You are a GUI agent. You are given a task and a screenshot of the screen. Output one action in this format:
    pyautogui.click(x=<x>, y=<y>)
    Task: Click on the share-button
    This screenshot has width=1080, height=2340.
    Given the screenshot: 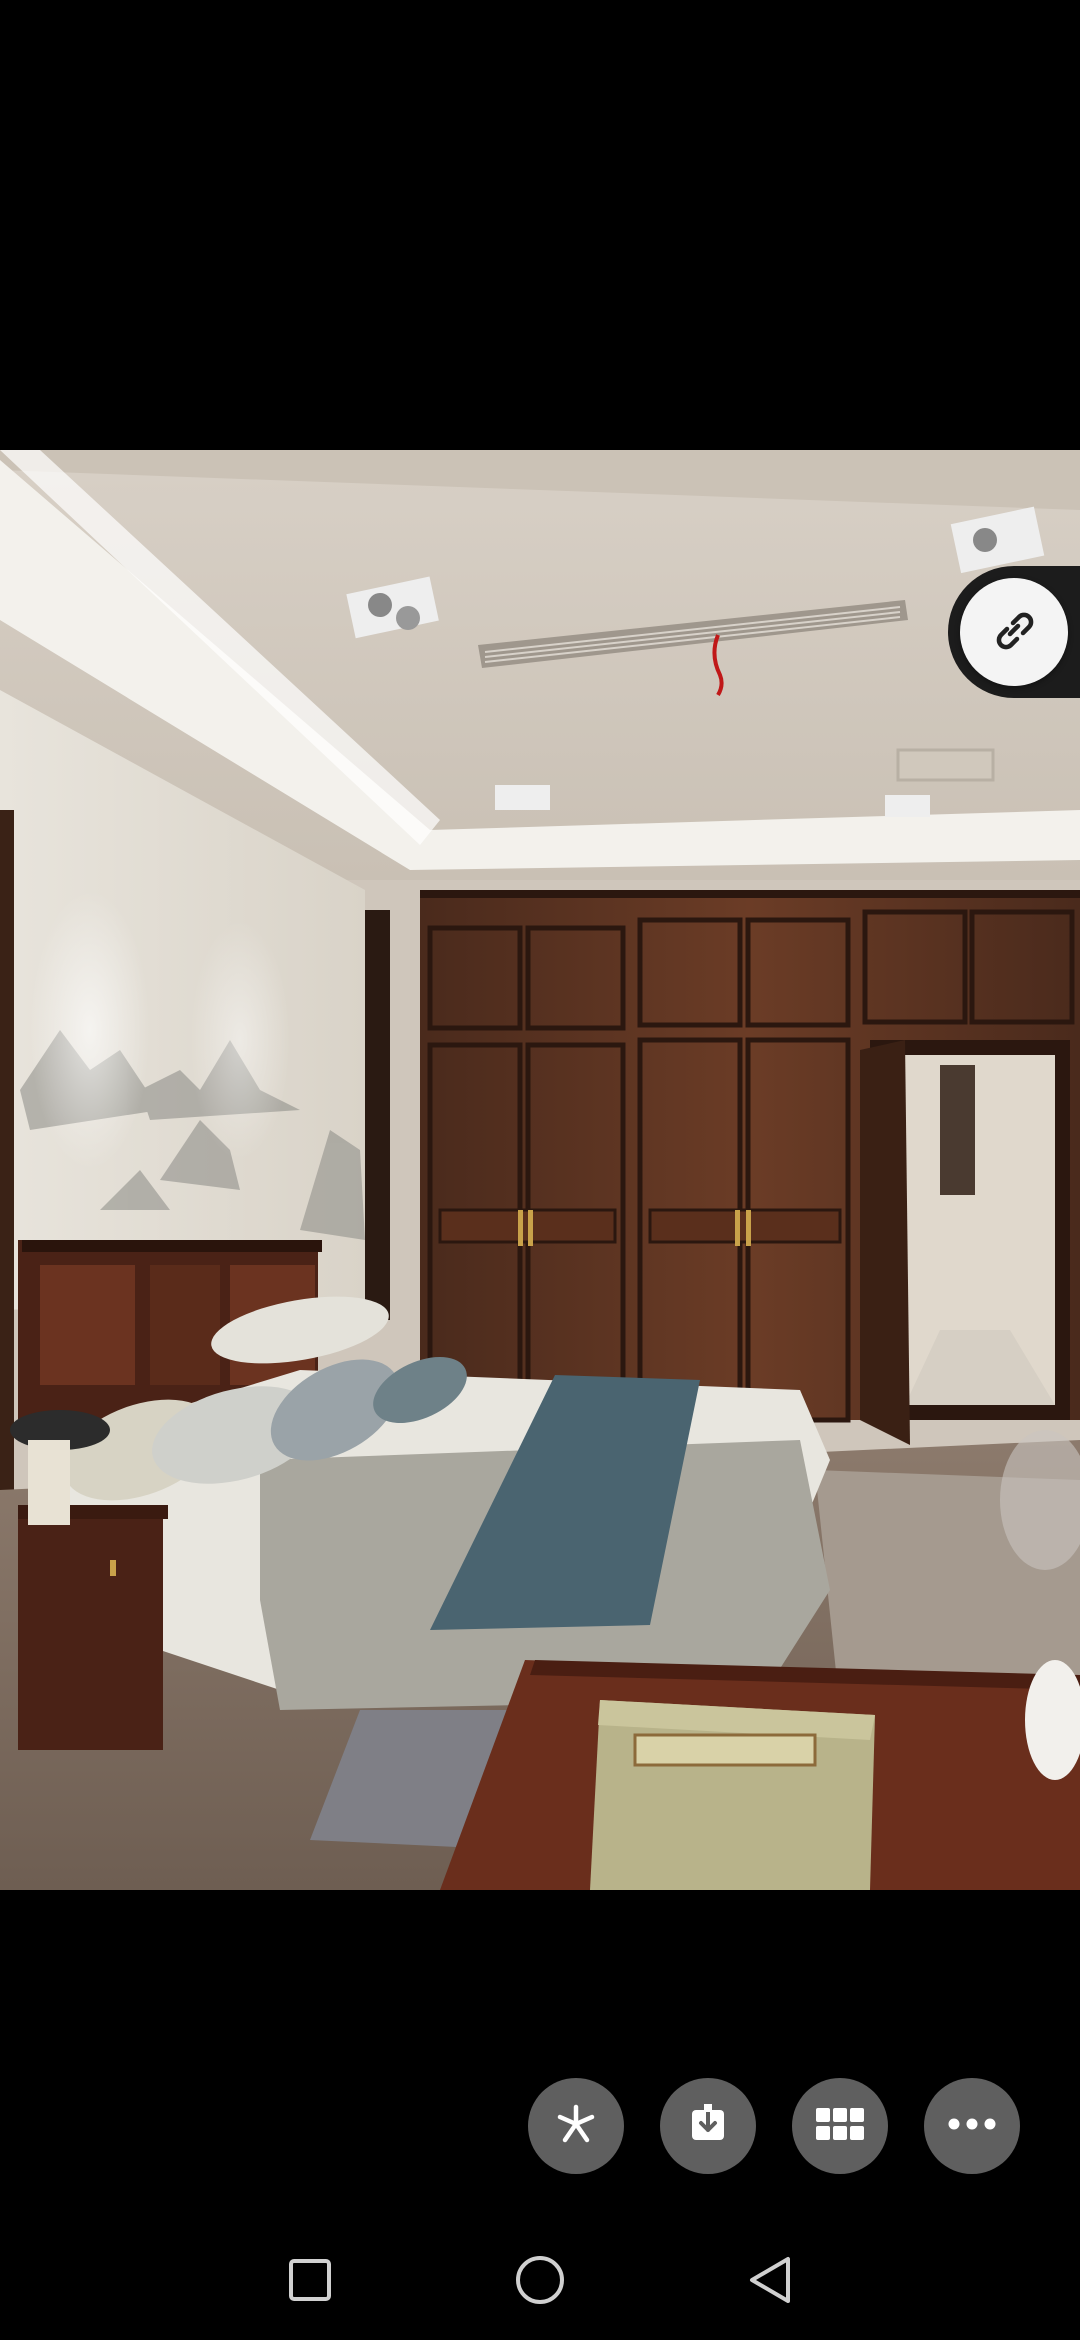 What is the action you would take?
    pyautogui.click(x=576, y=2126)
    